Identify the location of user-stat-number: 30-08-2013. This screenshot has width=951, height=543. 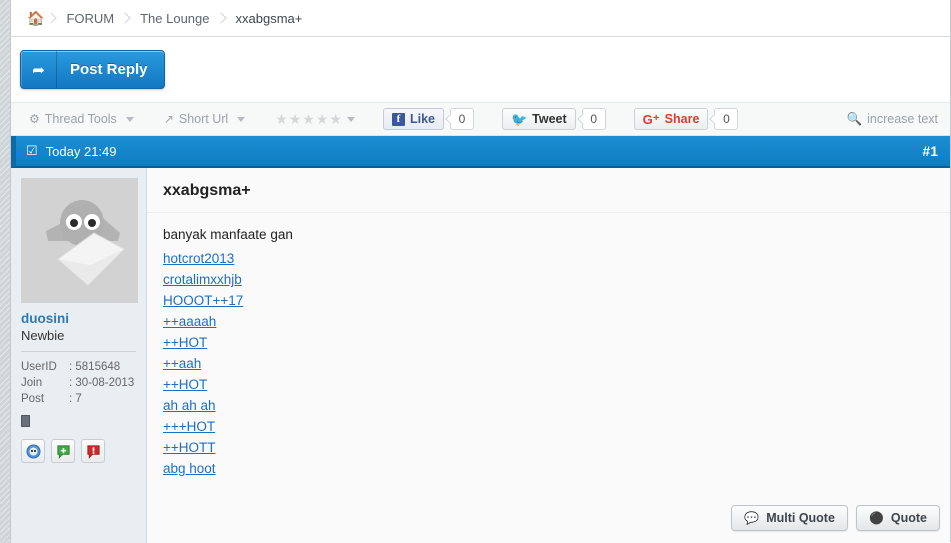
(105, 383).